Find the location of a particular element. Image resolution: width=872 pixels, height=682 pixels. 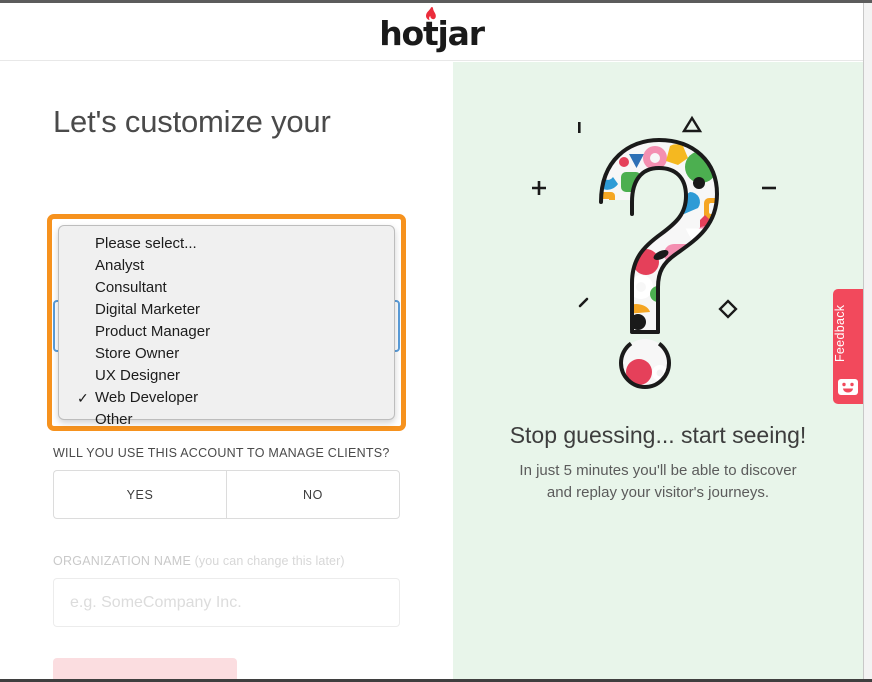

dropdown-option-label: Analyst is located at coordinates (120, 265).